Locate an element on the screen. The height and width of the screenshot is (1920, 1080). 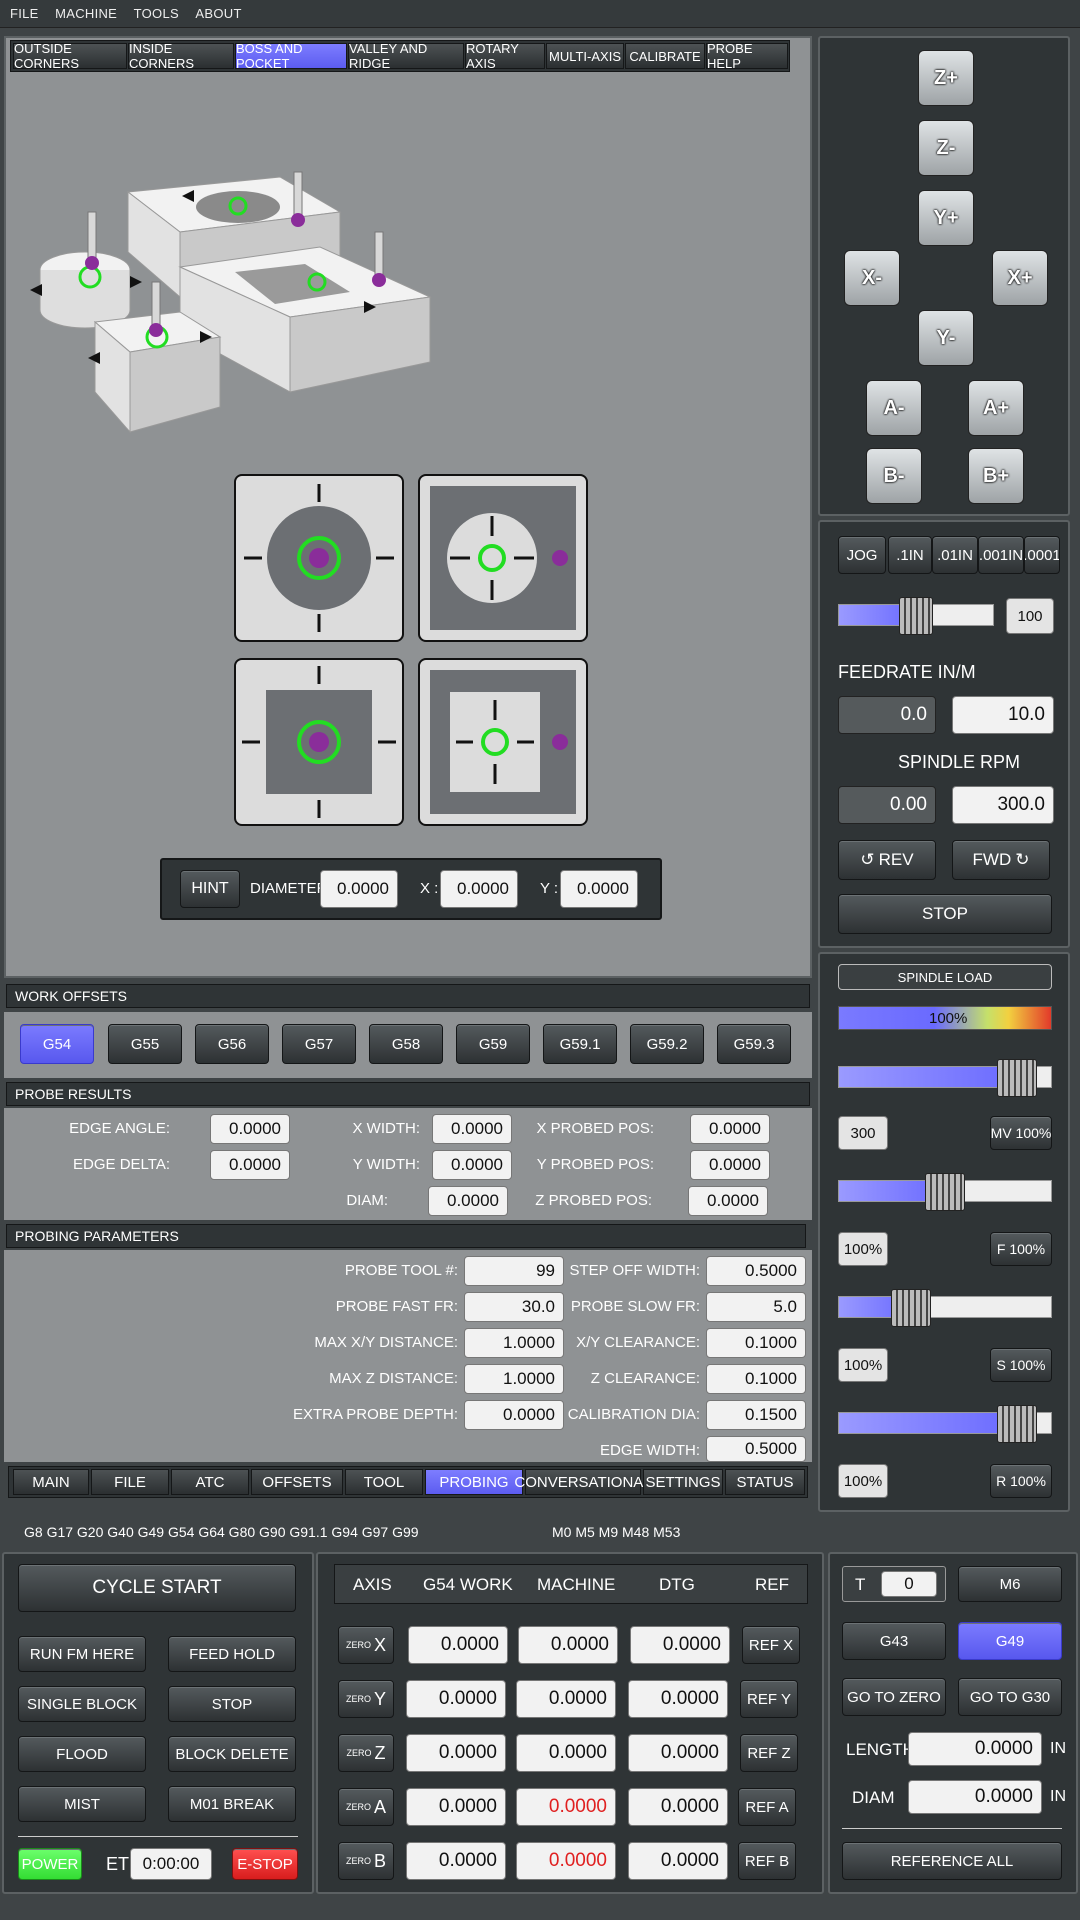
x-field: 0.0000 is located at coordinates (479, 889).